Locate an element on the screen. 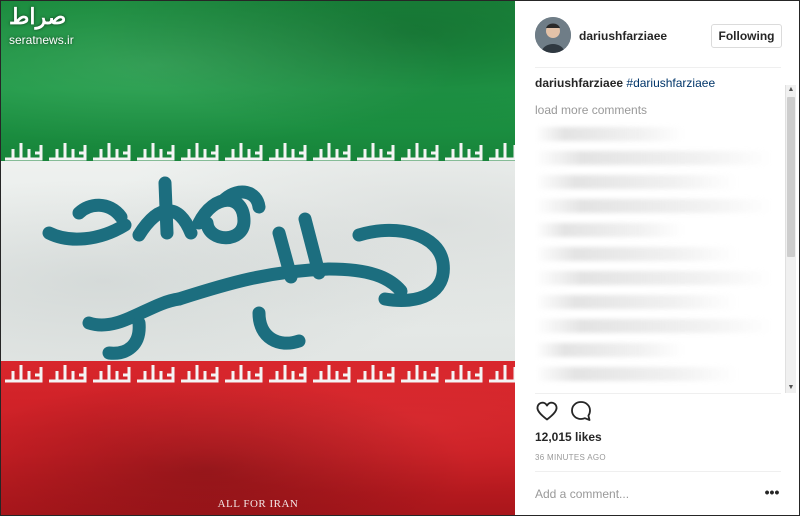 This screenshot has height=516, width=800. post-caption: dariushfarziaee #dariushfarziaee is located at coordinates (658, 83).